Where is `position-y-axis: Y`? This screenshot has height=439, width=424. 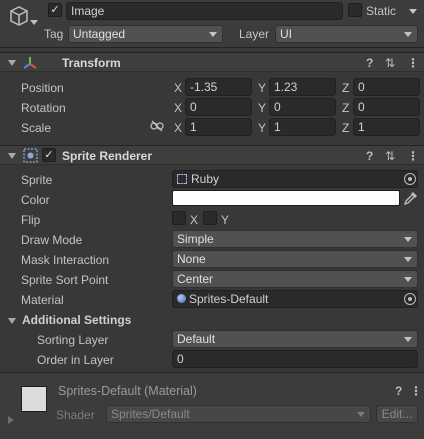 position-y-axis: Y is located at coordinates (262, 88).